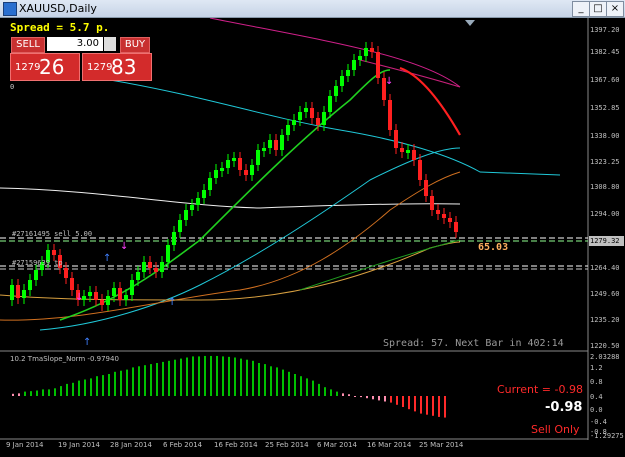  What do you see at coordinates (337, 445) in the screenshot?
I see `time-axis-label: 6 Mar 2014` at bounding box center [337, 445].